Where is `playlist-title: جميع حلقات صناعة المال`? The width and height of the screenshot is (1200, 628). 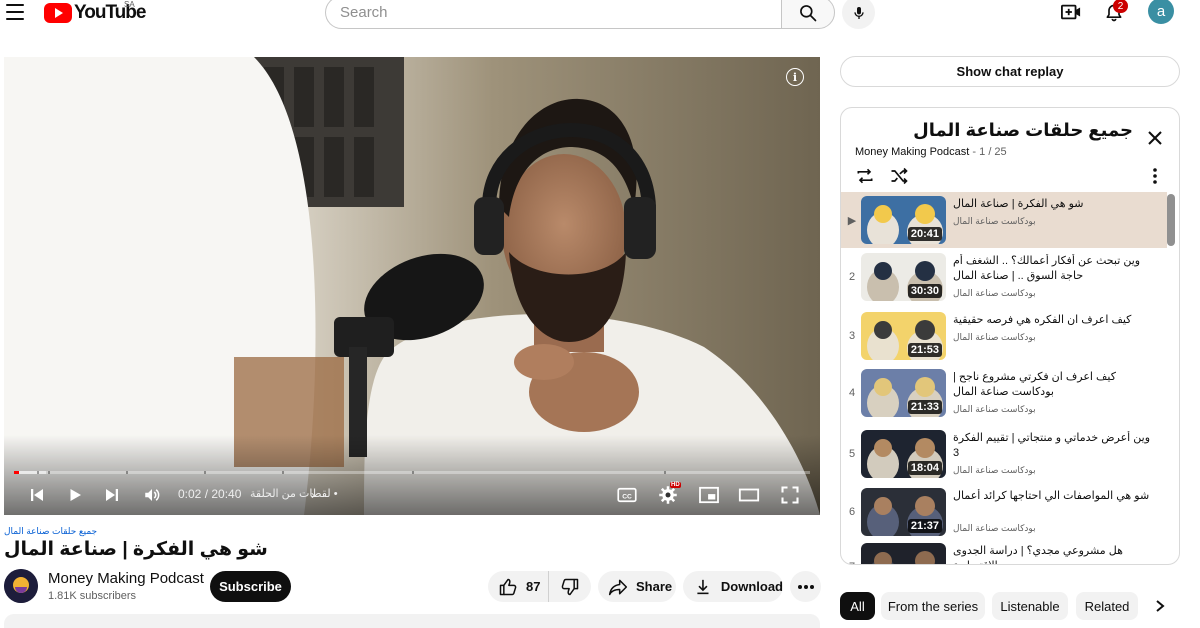
playlist-title: جميع حلقات صناعة المال is located at coordinates (1023, 130).